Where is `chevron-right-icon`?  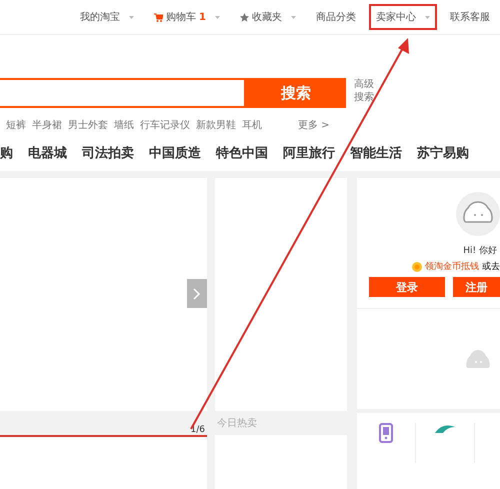
chevron-right-icon is located at coordinates (197, 294).